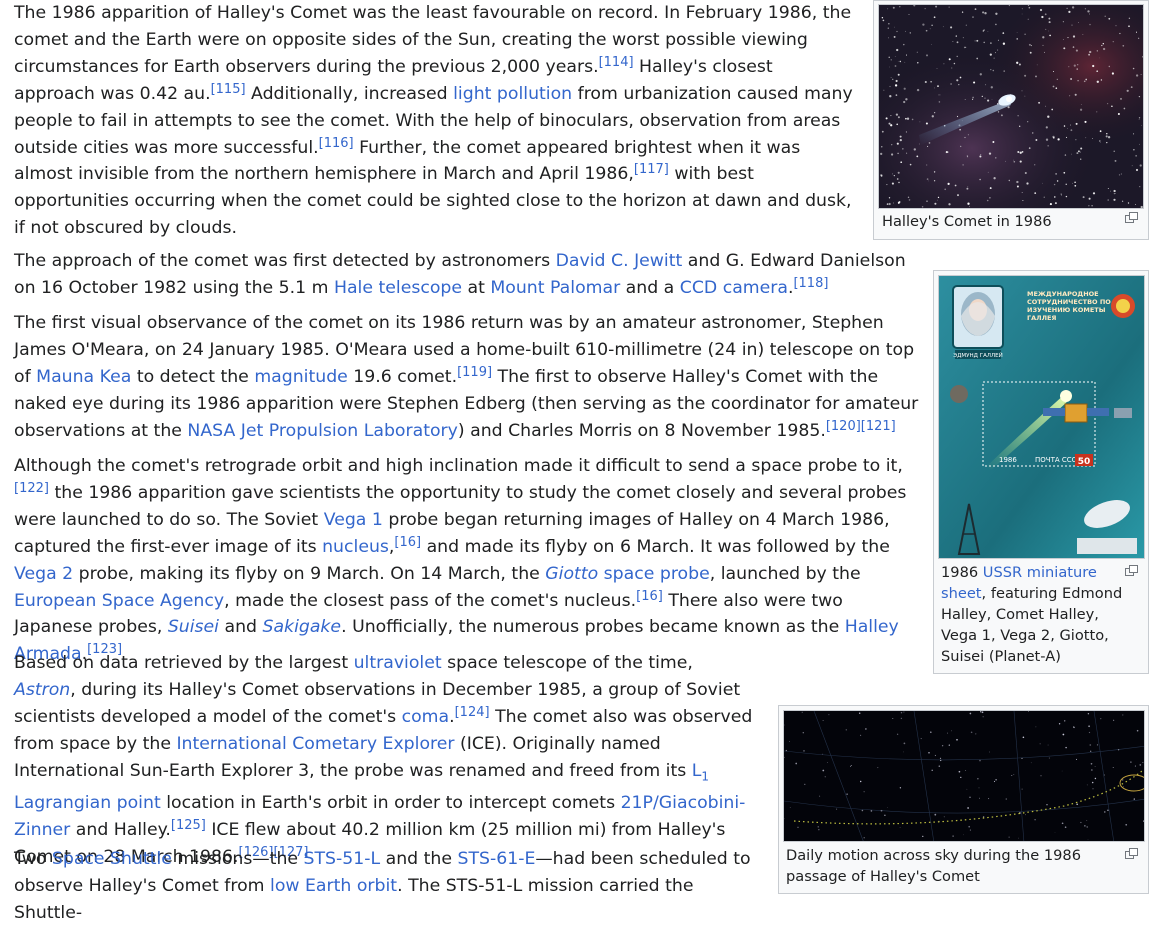  I want to click on sky-chart-image, so click(964, 776).